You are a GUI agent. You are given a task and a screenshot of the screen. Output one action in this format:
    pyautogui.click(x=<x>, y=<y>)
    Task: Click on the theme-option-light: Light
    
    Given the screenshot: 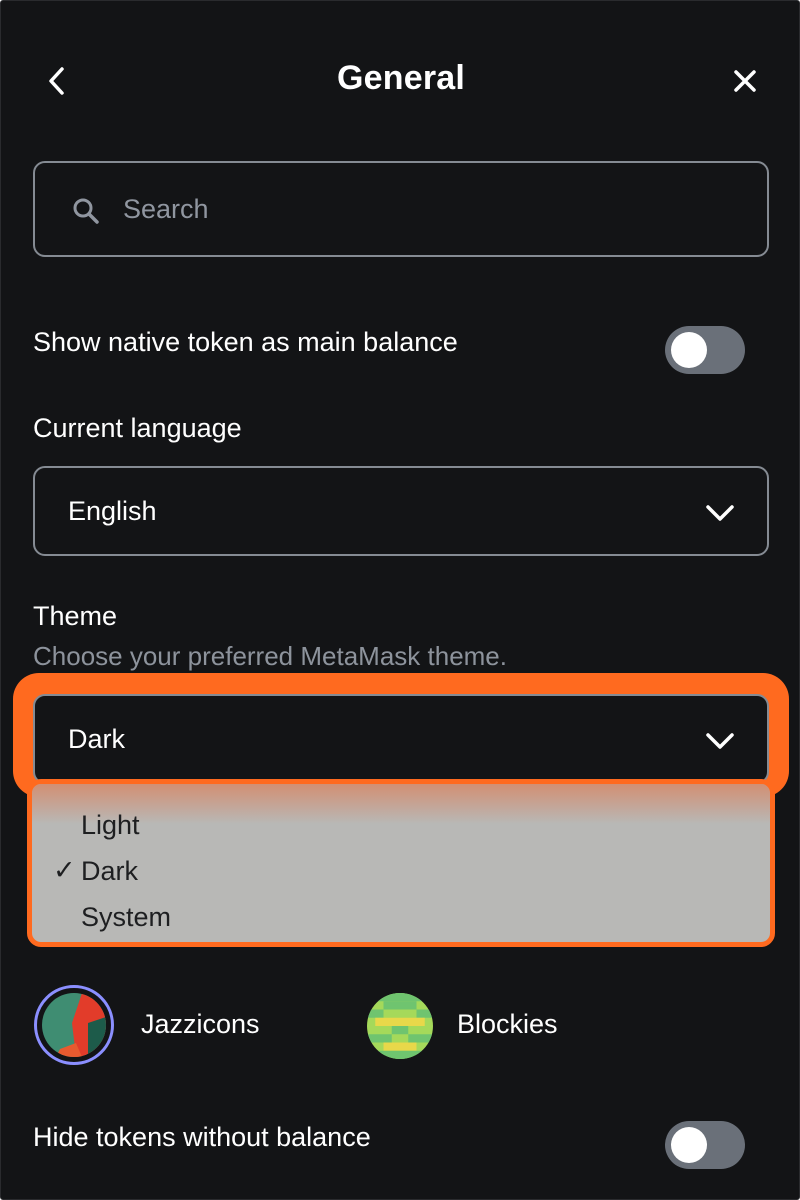 What is the action you would take?
    pyautogui.click(x=401, y=824)
    